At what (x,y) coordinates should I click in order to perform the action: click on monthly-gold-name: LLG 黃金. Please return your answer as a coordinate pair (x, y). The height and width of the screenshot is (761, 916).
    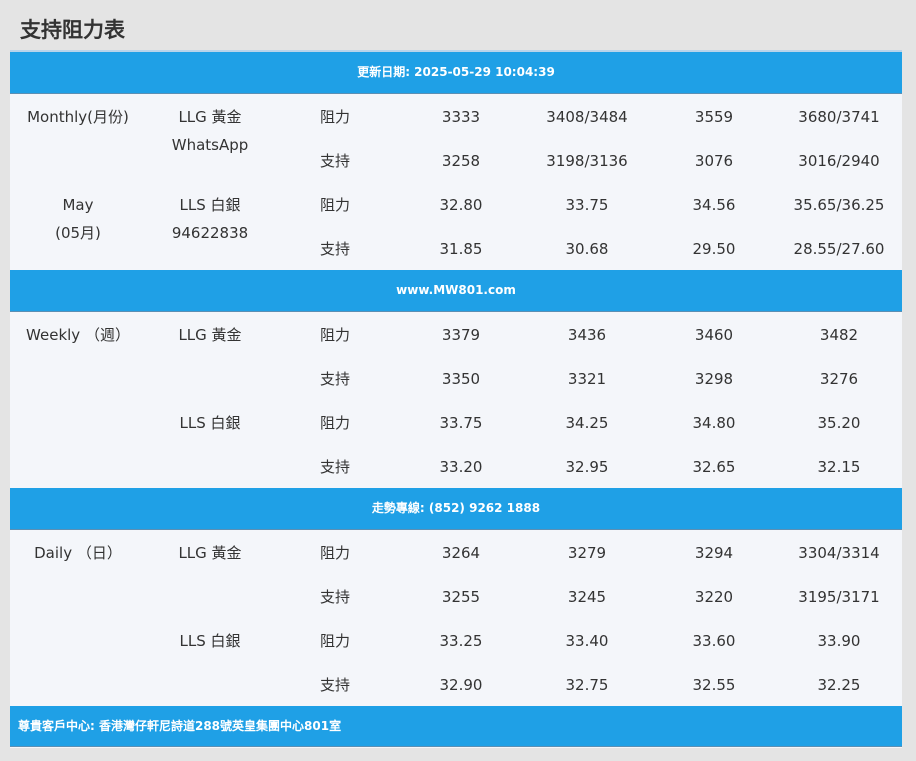
    Looking at the image, I should click on (210, 117).